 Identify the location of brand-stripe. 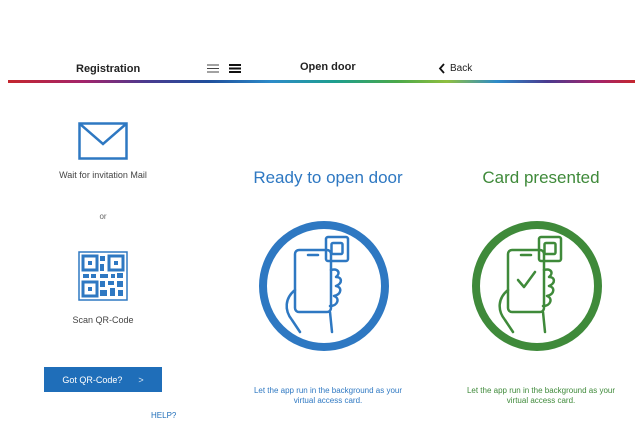
(321, 81).